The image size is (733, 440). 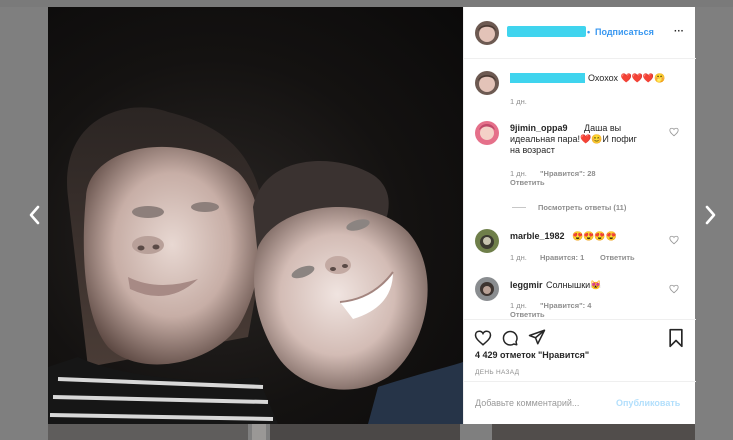 I want to click on page-backdrop, so click(x=366, y=3).